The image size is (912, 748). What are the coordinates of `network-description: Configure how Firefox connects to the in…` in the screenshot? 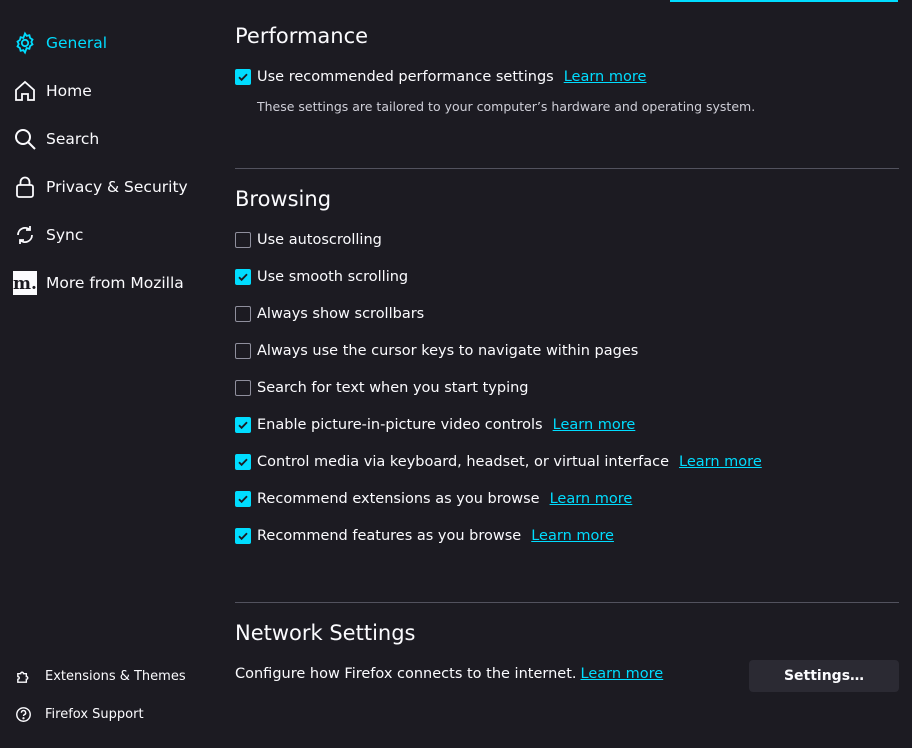 It's located at (406, 674).